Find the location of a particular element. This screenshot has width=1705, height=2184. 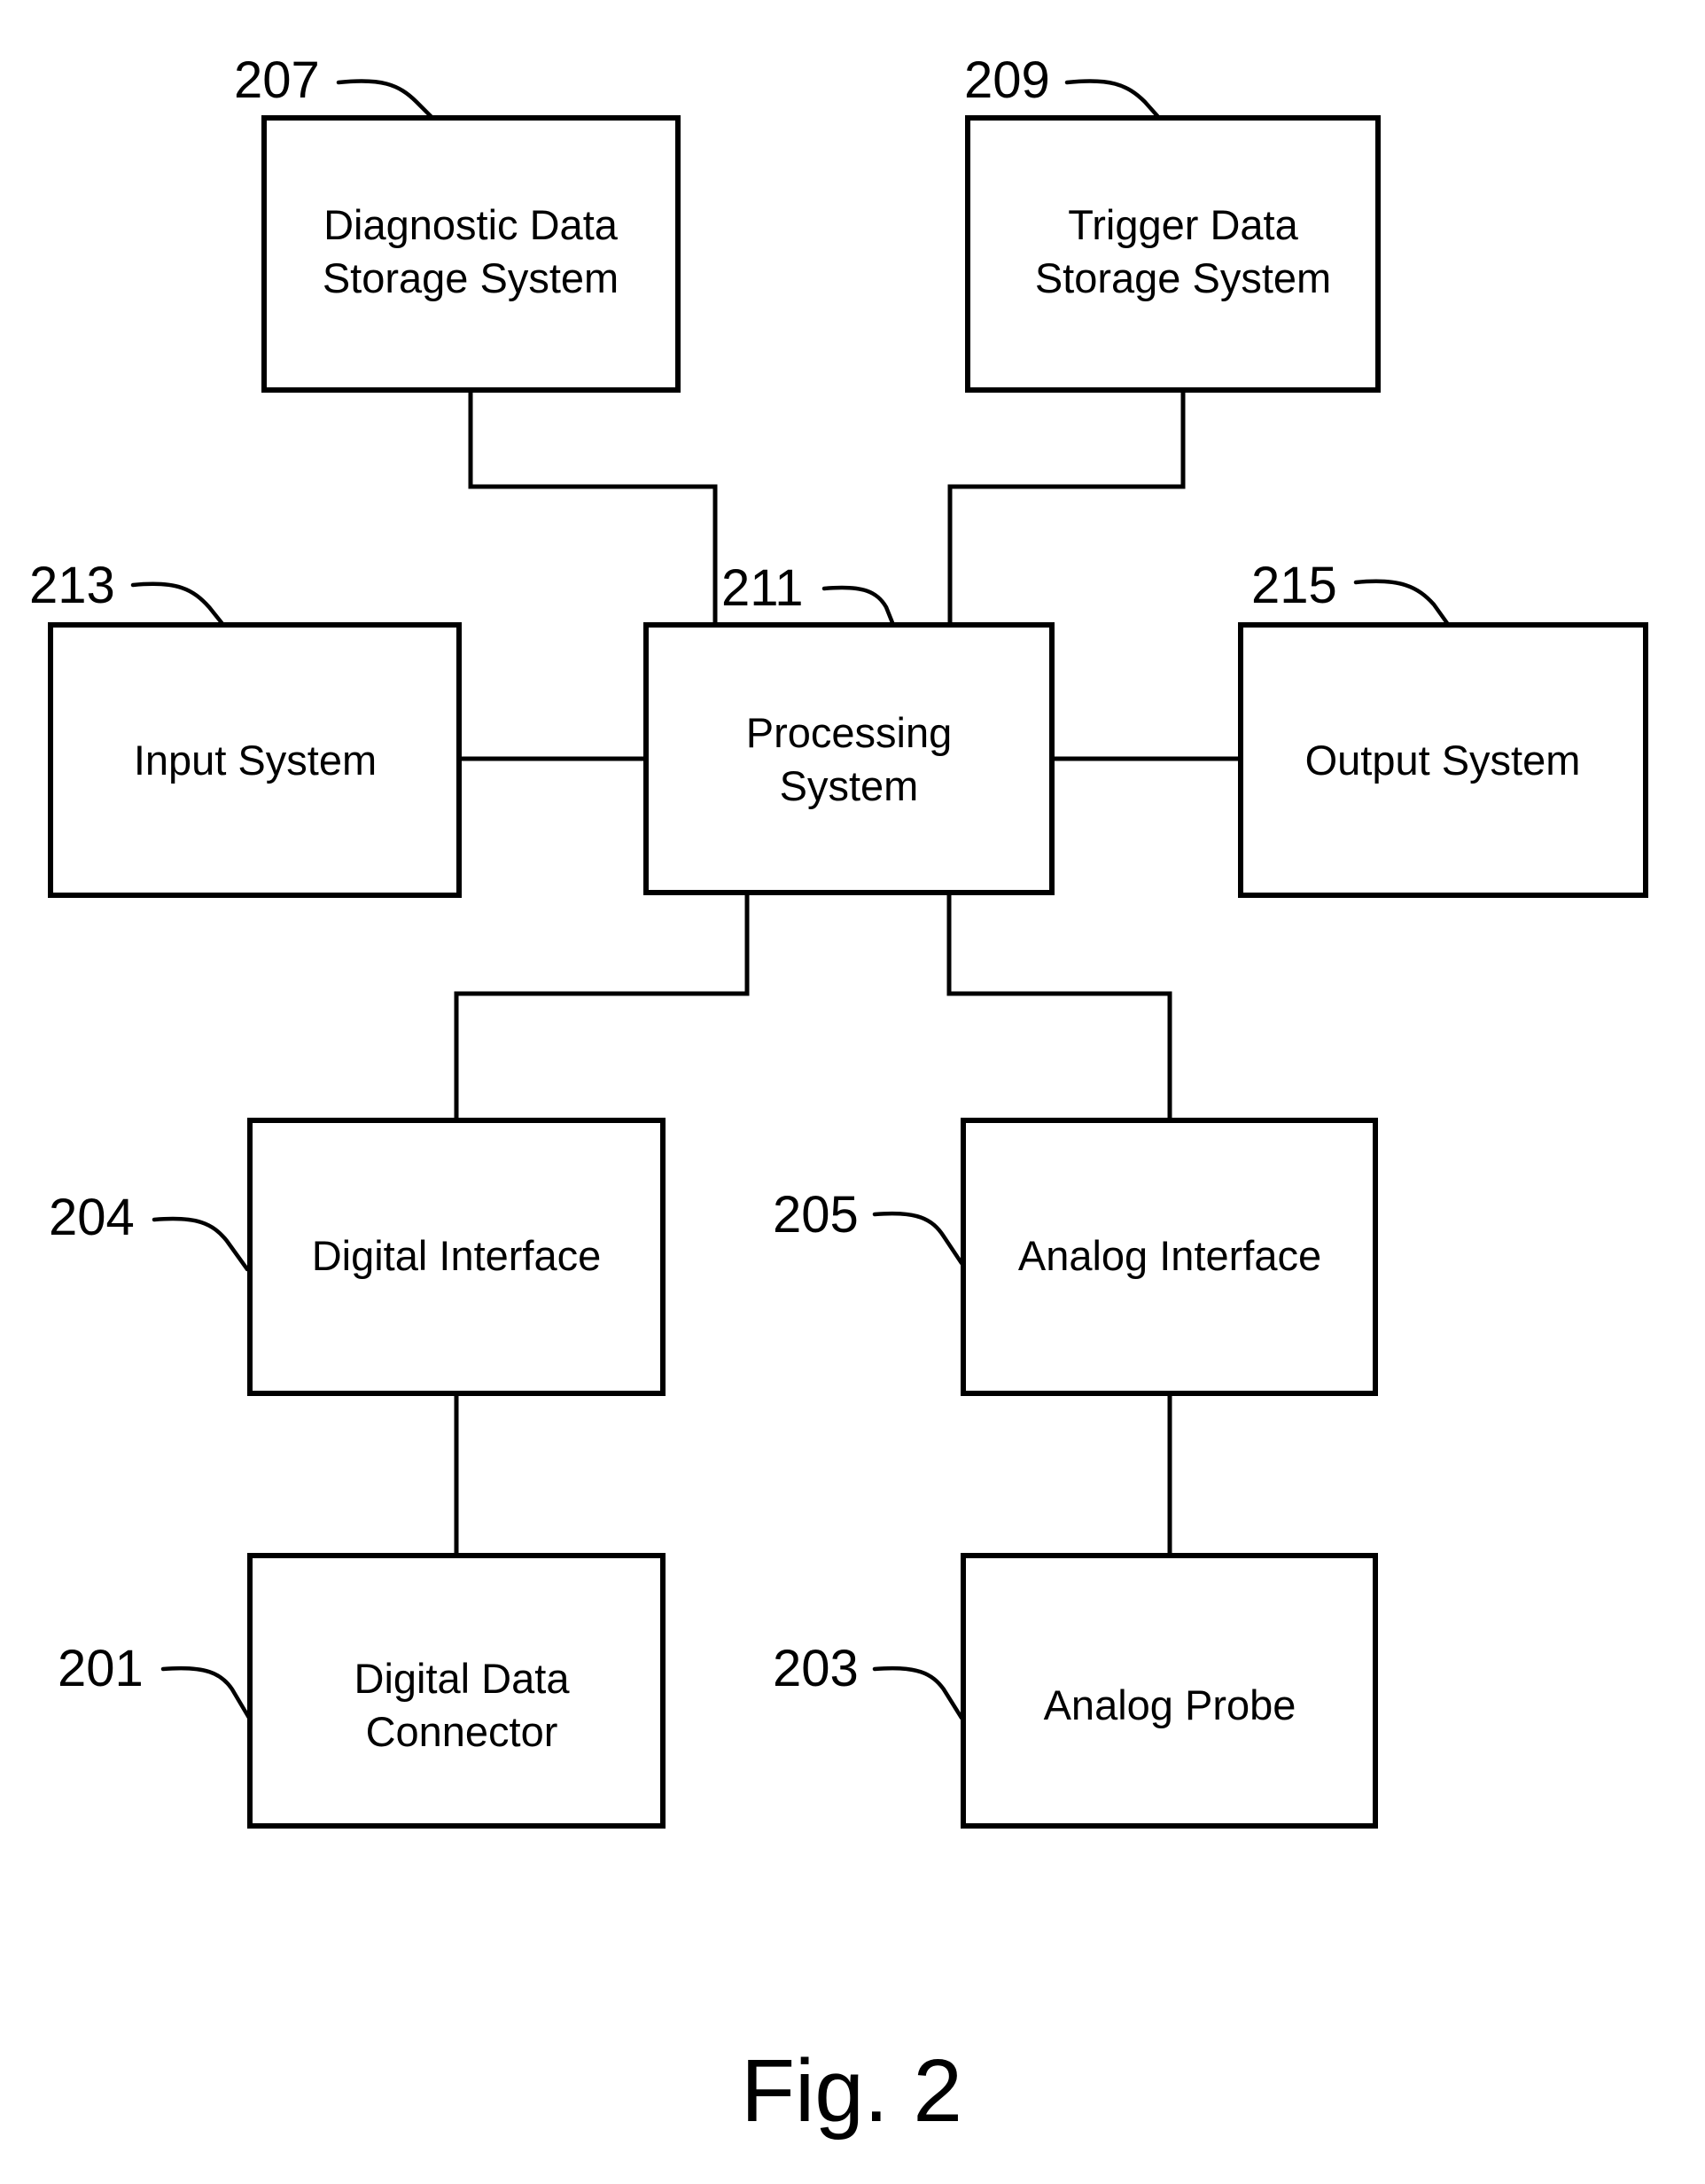

ref-numeral: 204 is located at coordinates (92, 1217).